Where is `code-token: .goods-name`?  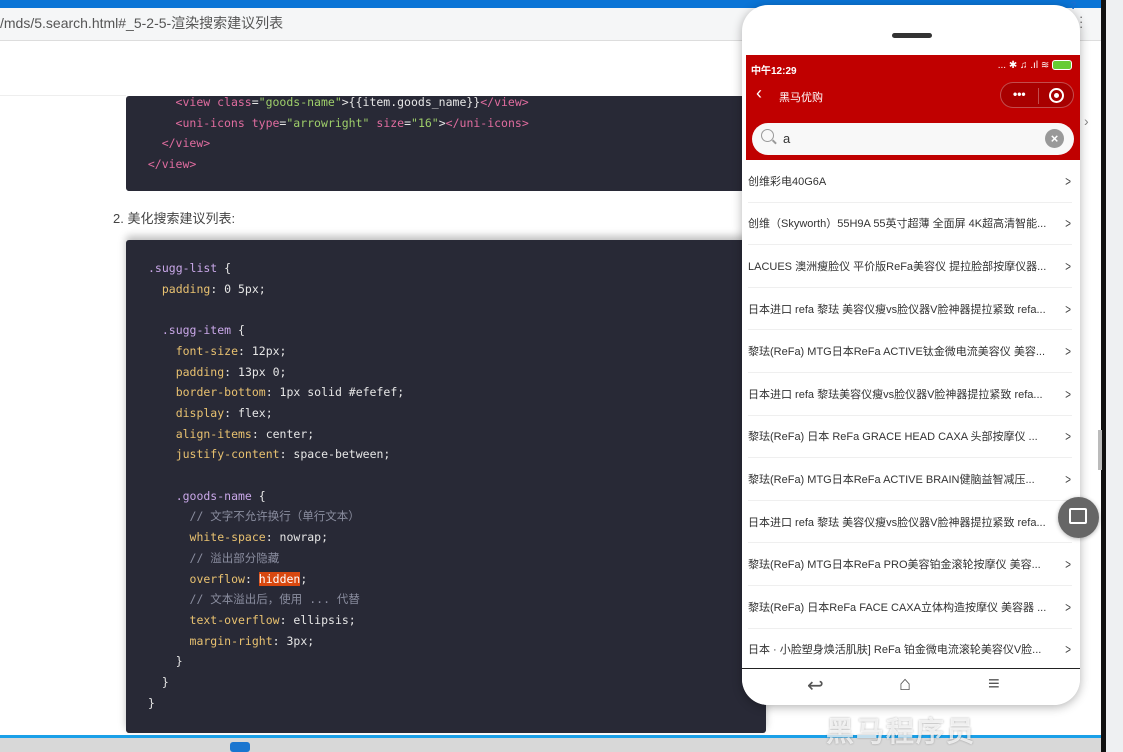
code-token: .goods-name is located at coordinates (203, 495).